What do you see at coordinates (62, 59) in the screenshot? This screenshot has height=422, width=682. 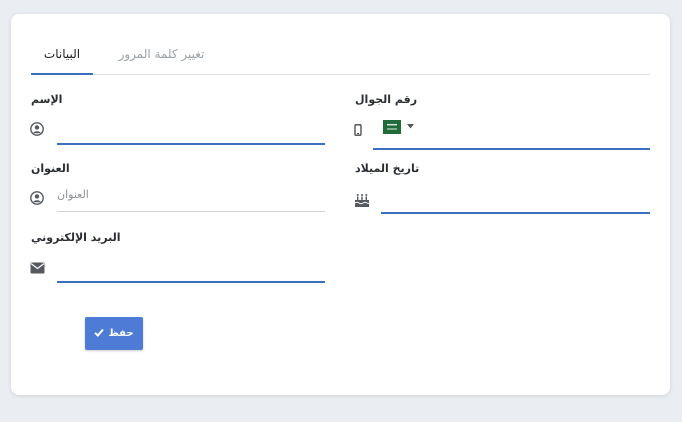 I see `tab-profile-data: البيانات` at bounding box center [62, 59].